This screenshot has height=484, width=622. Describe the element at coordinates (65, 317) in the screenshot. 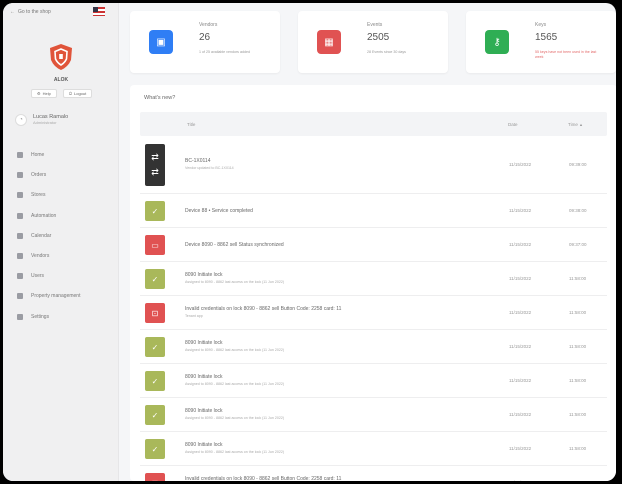

I see `sidebar-item-settings: Settings` at that location.